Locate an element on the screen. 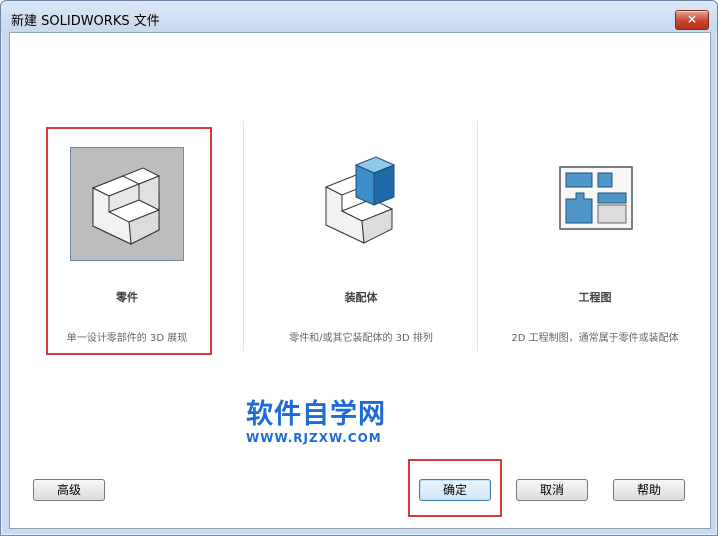  template-assembly: 装配体 零件和/或其它装配体的 3D 排列 is located at coordinates (361, 236).